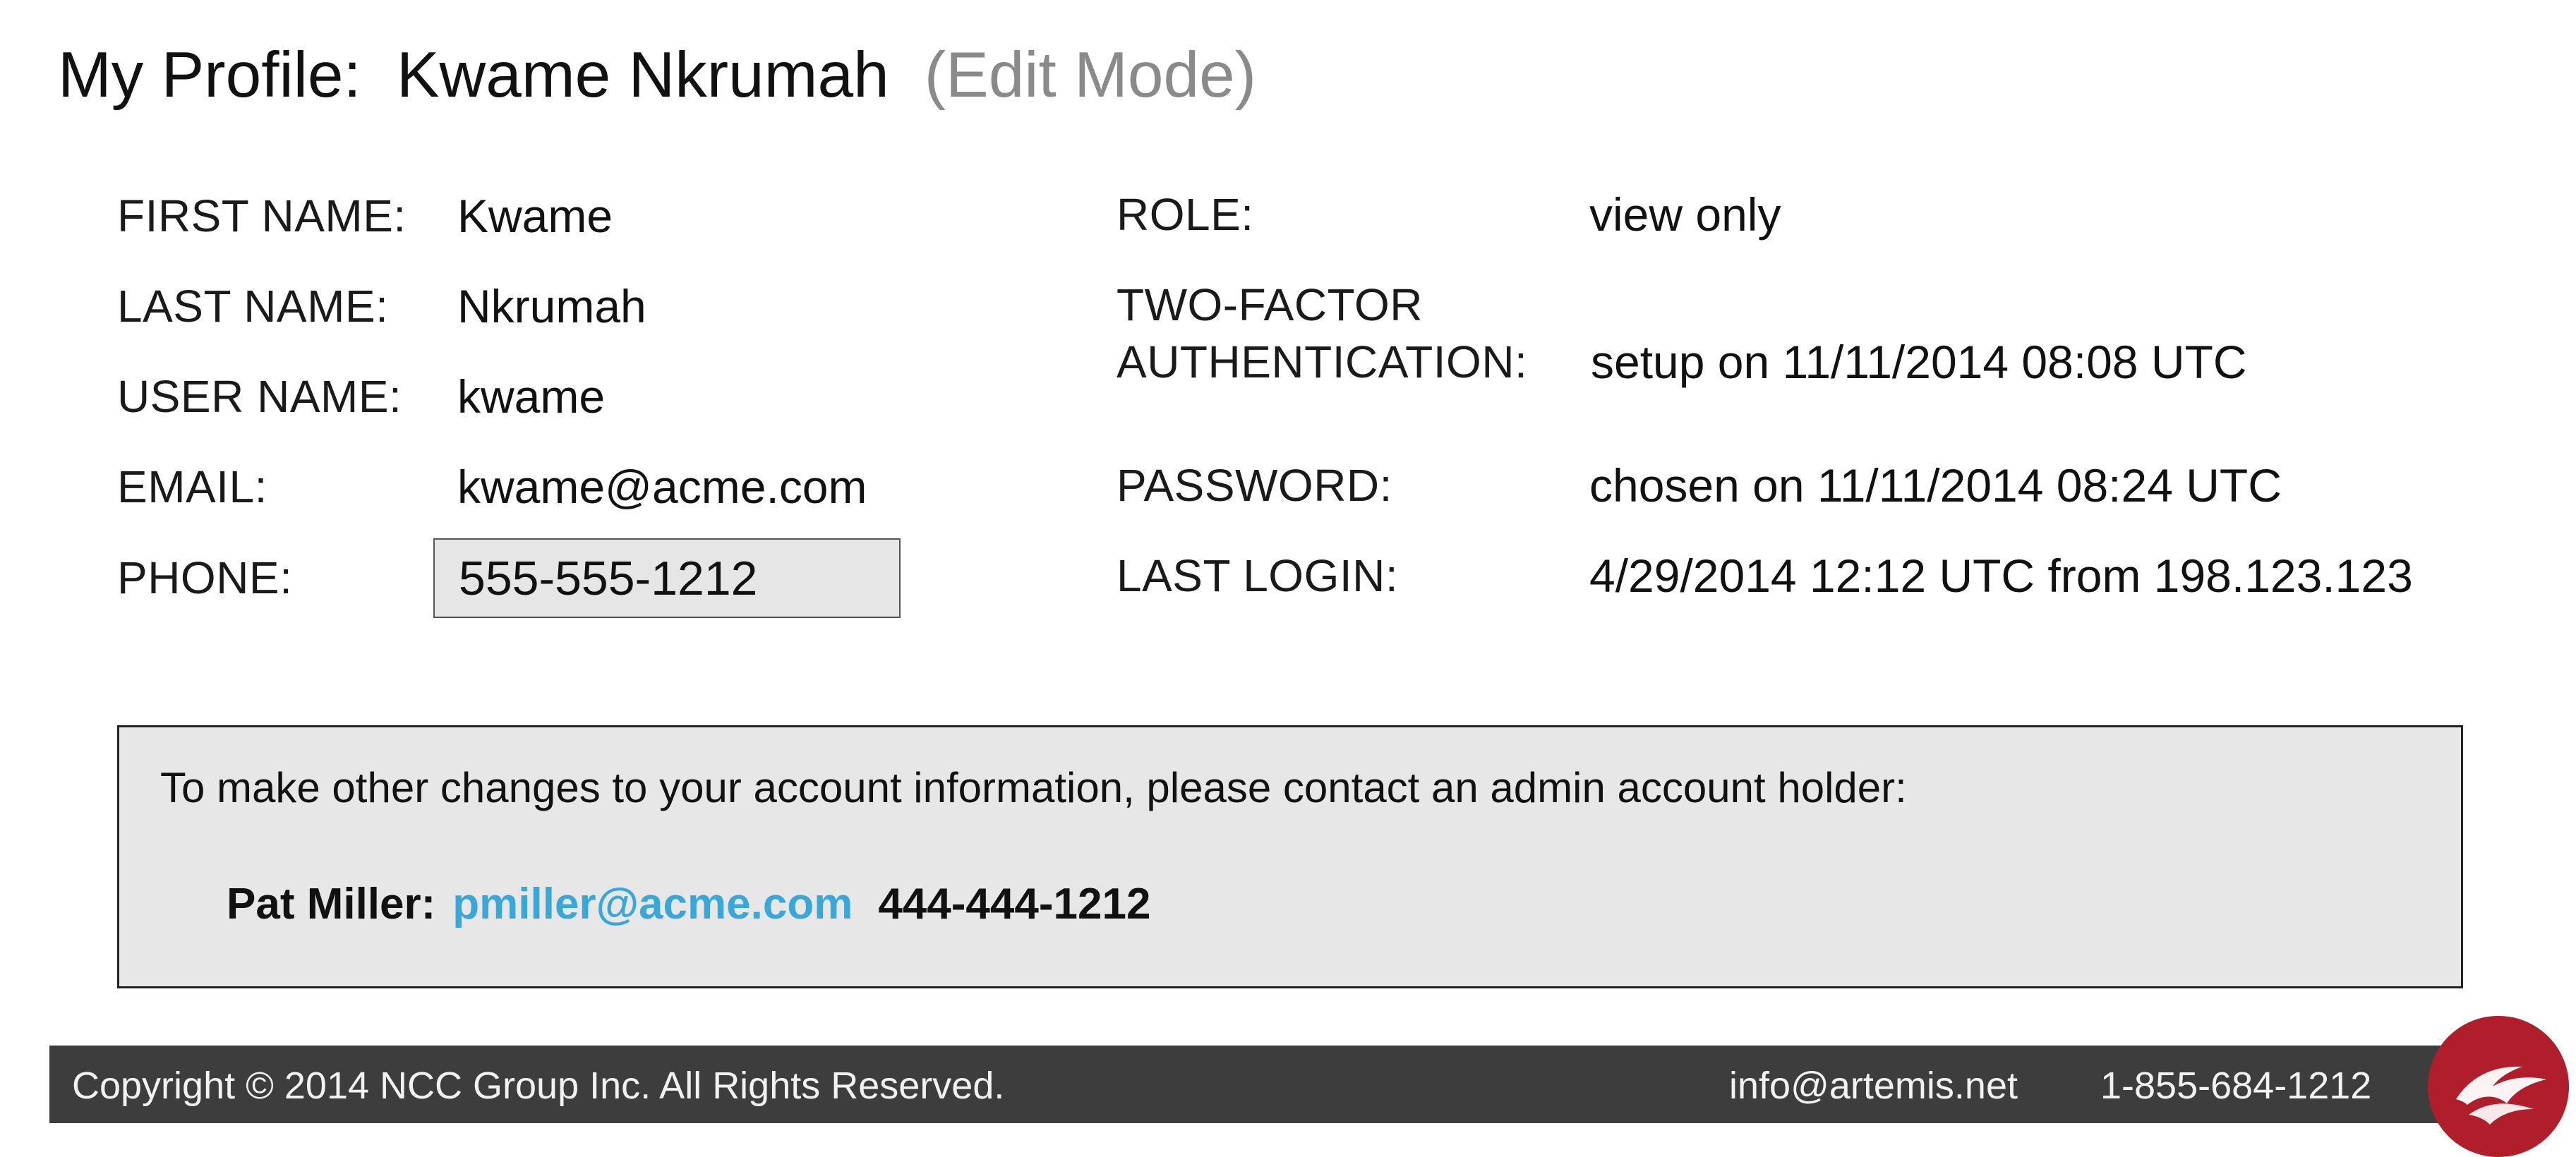  I want to click on last-login-label: LAST LOGIN:, so click(1258, 575).